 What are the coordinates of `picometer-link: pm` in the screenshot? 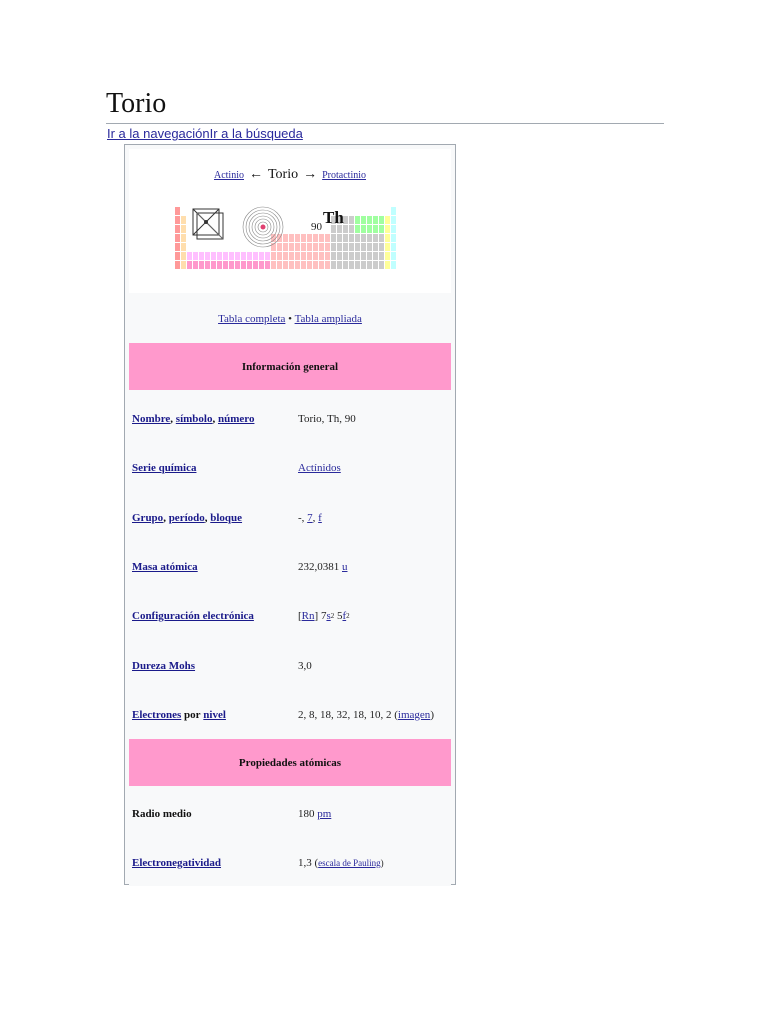 It's located at (324, 814).